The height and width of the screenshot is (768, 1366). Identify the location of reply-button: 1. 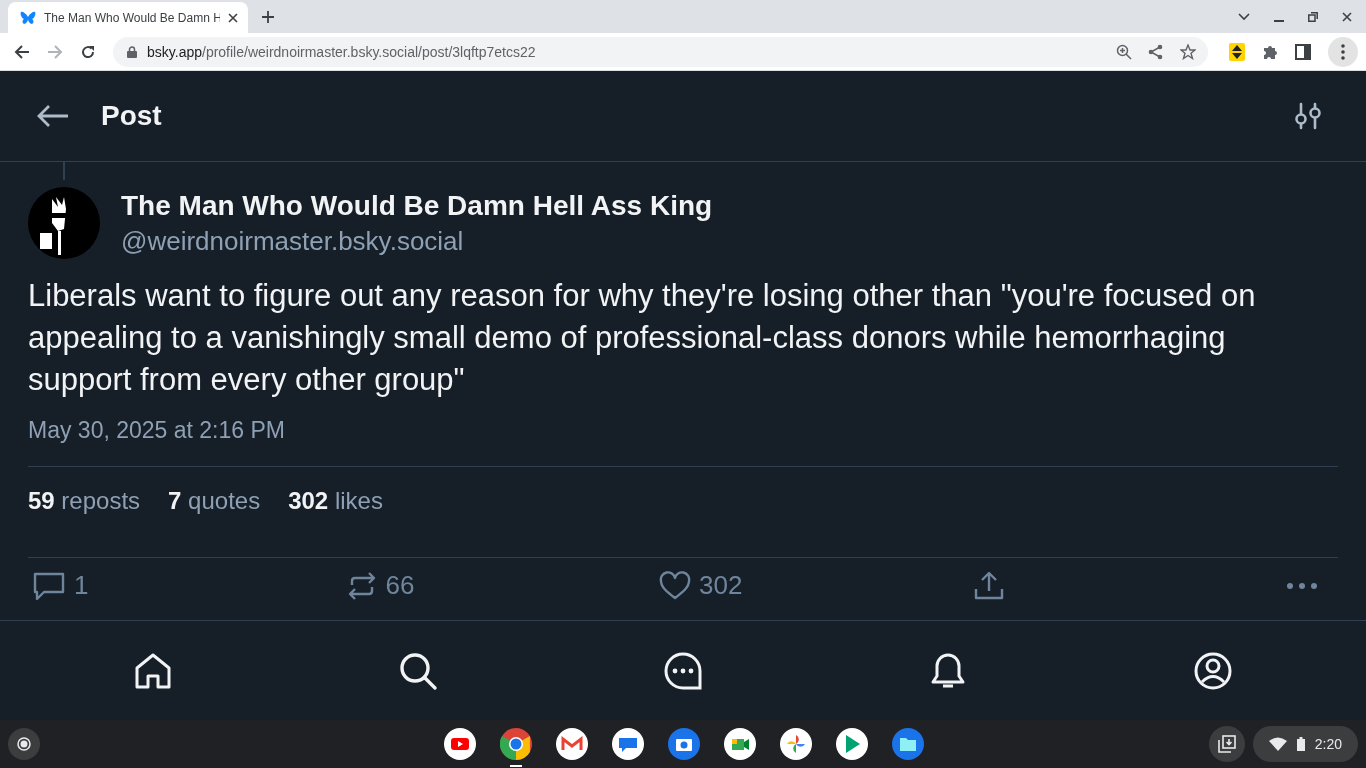
(82, 585).